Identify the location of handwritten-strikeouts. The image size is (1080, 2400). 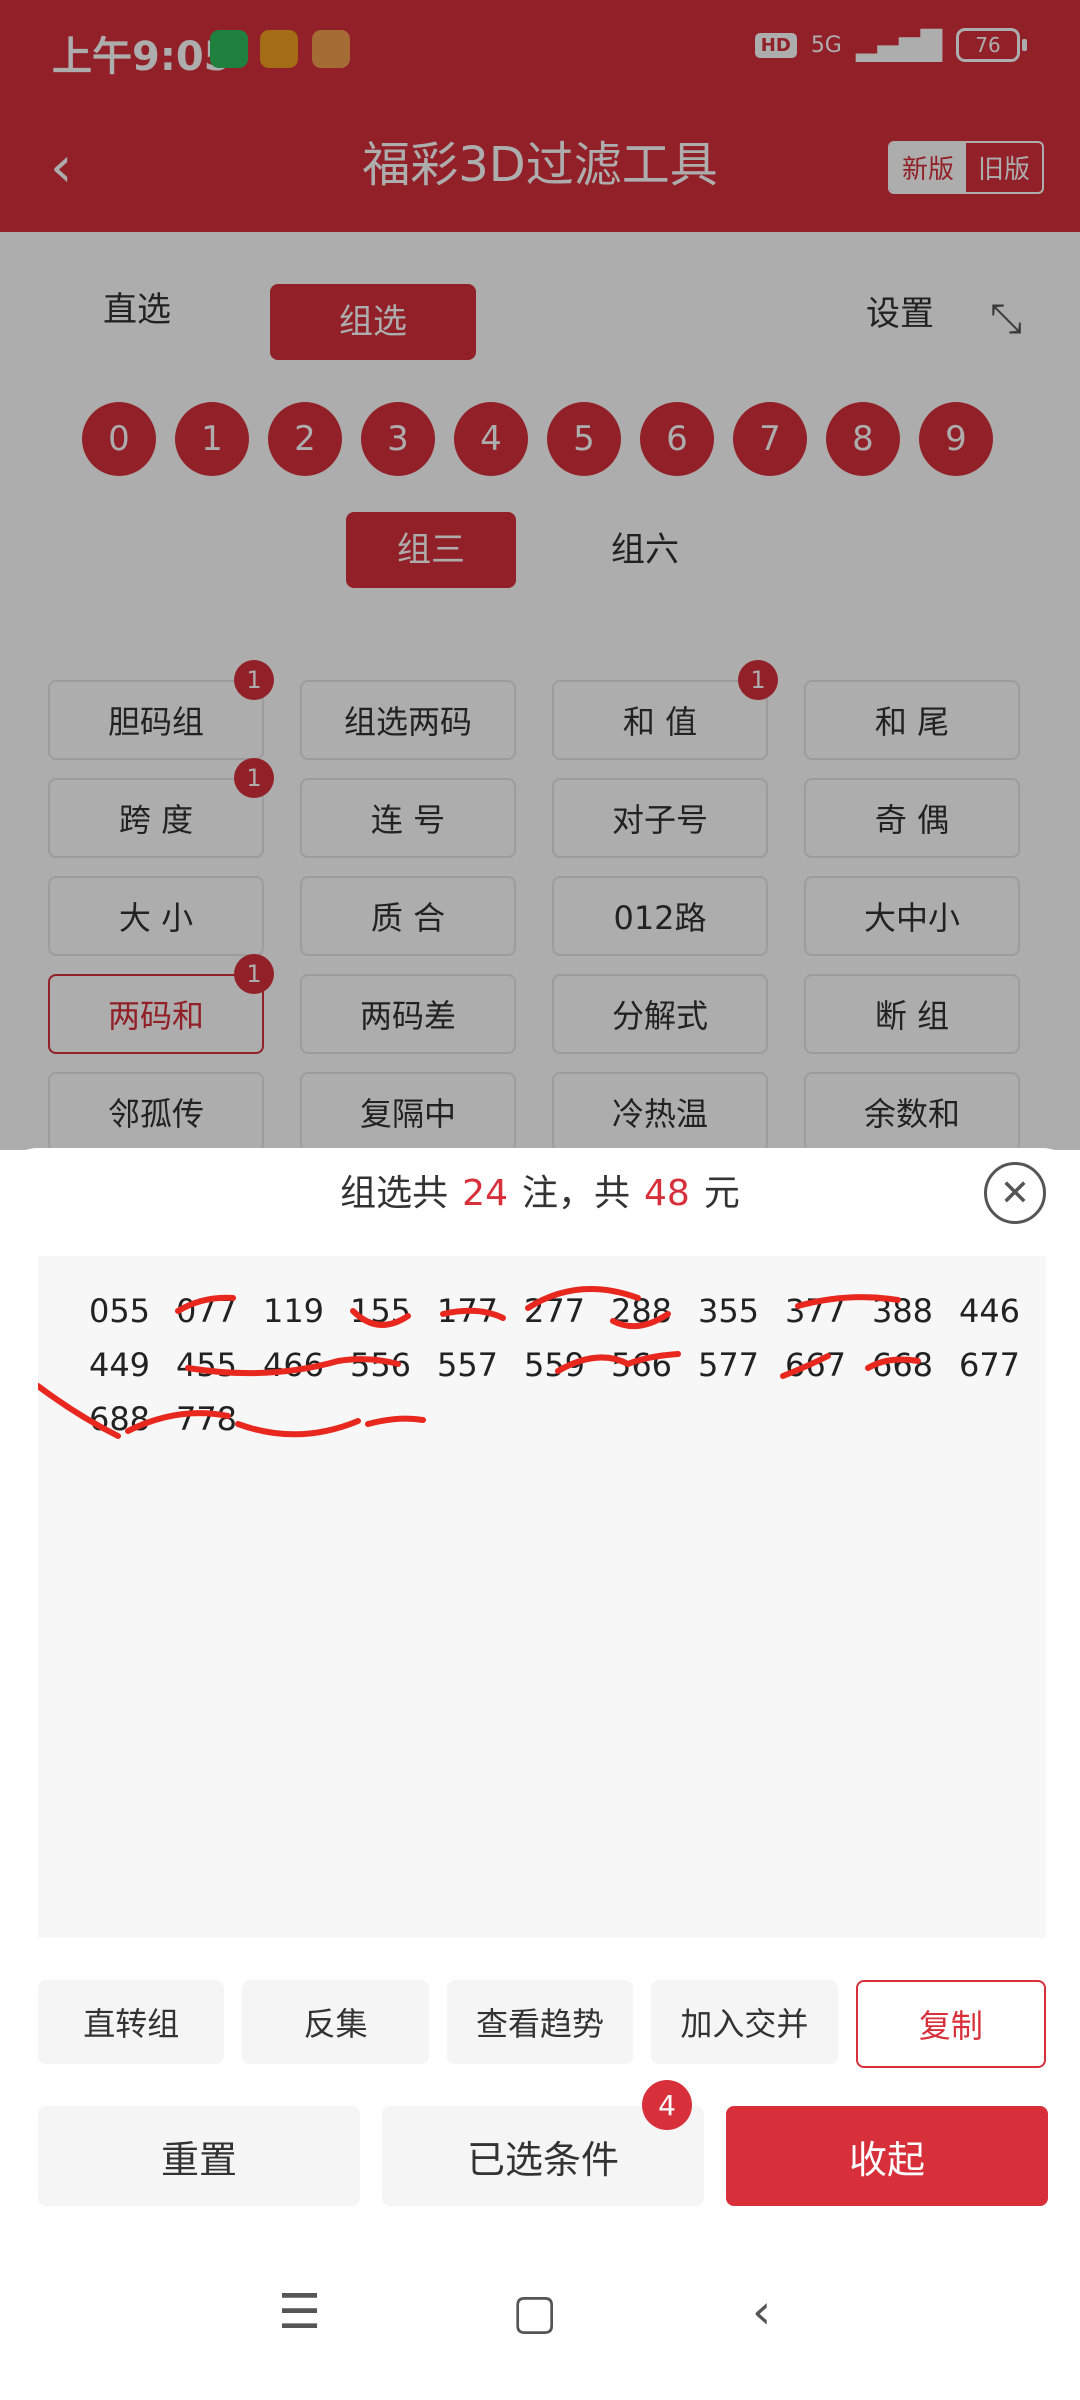
(479, 1362).